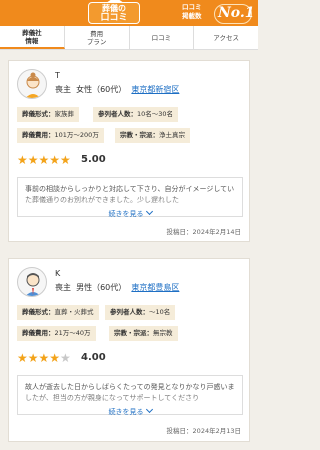 The height and width of the screenshot is (450, 320). Describe the element at coordinates (216, 13) in the screenshot. I see `ranking-badge: 口コミ 掲載数 No.1` at that location.